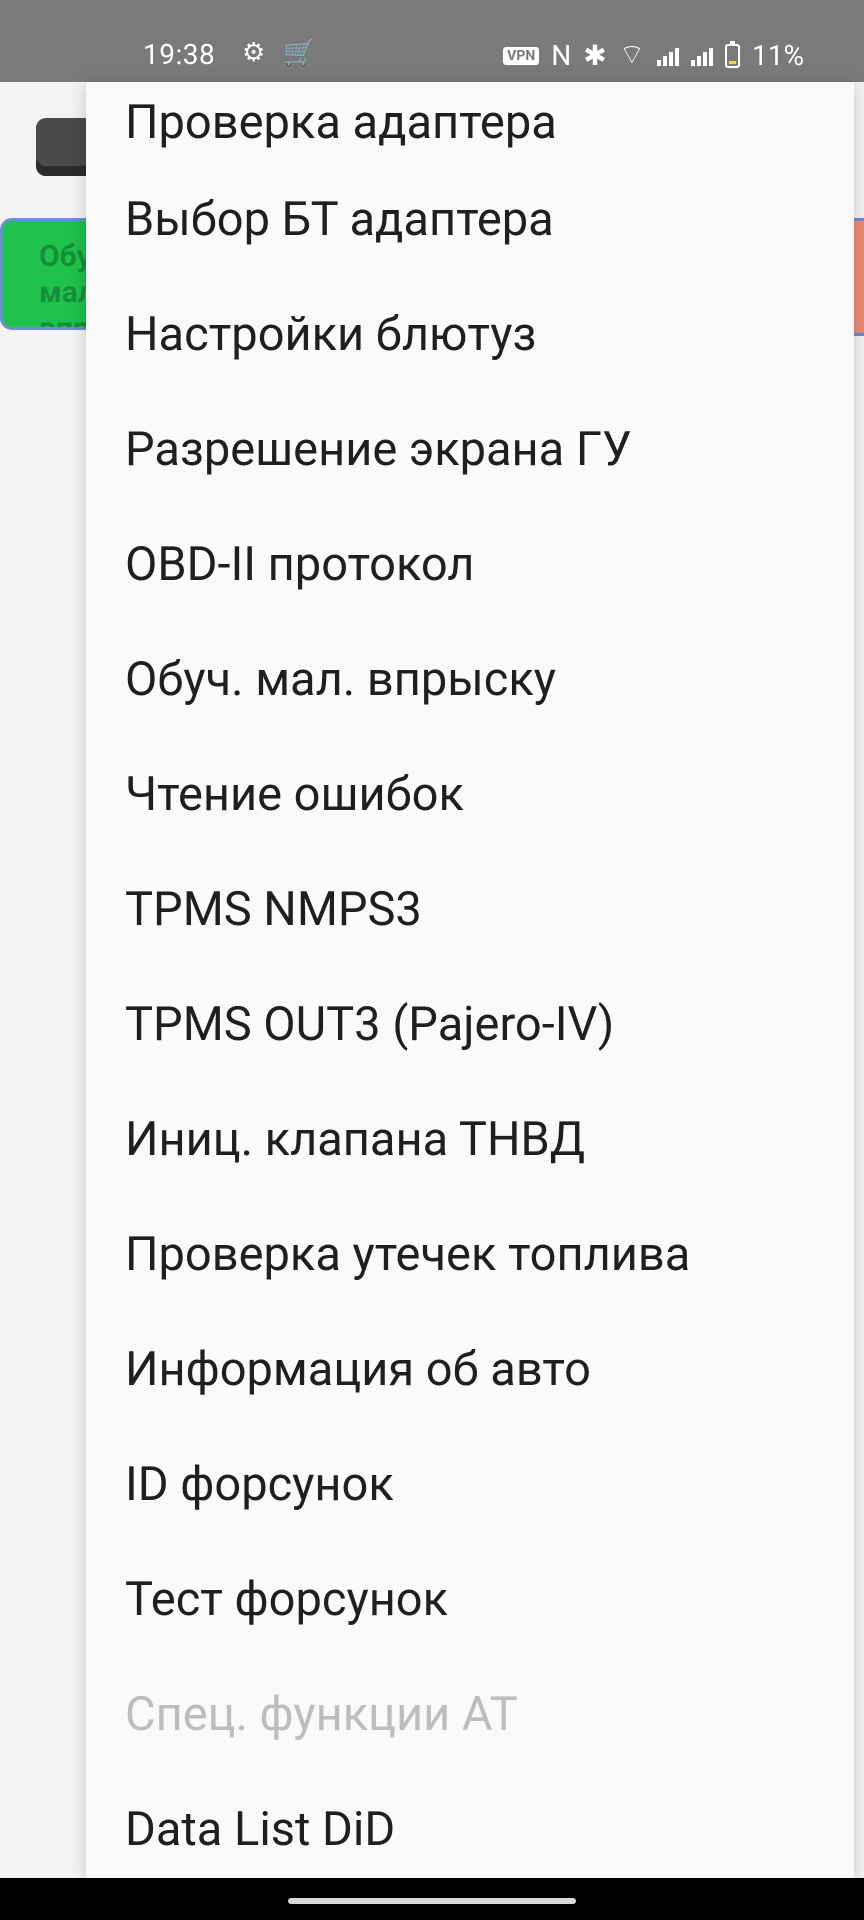 The image size is (864, 1920). What do you see at coordinates (470, 219) in the screenshot?
I see `menu-item: Выбор БТ адаптера` at bounding box center [470, 219].